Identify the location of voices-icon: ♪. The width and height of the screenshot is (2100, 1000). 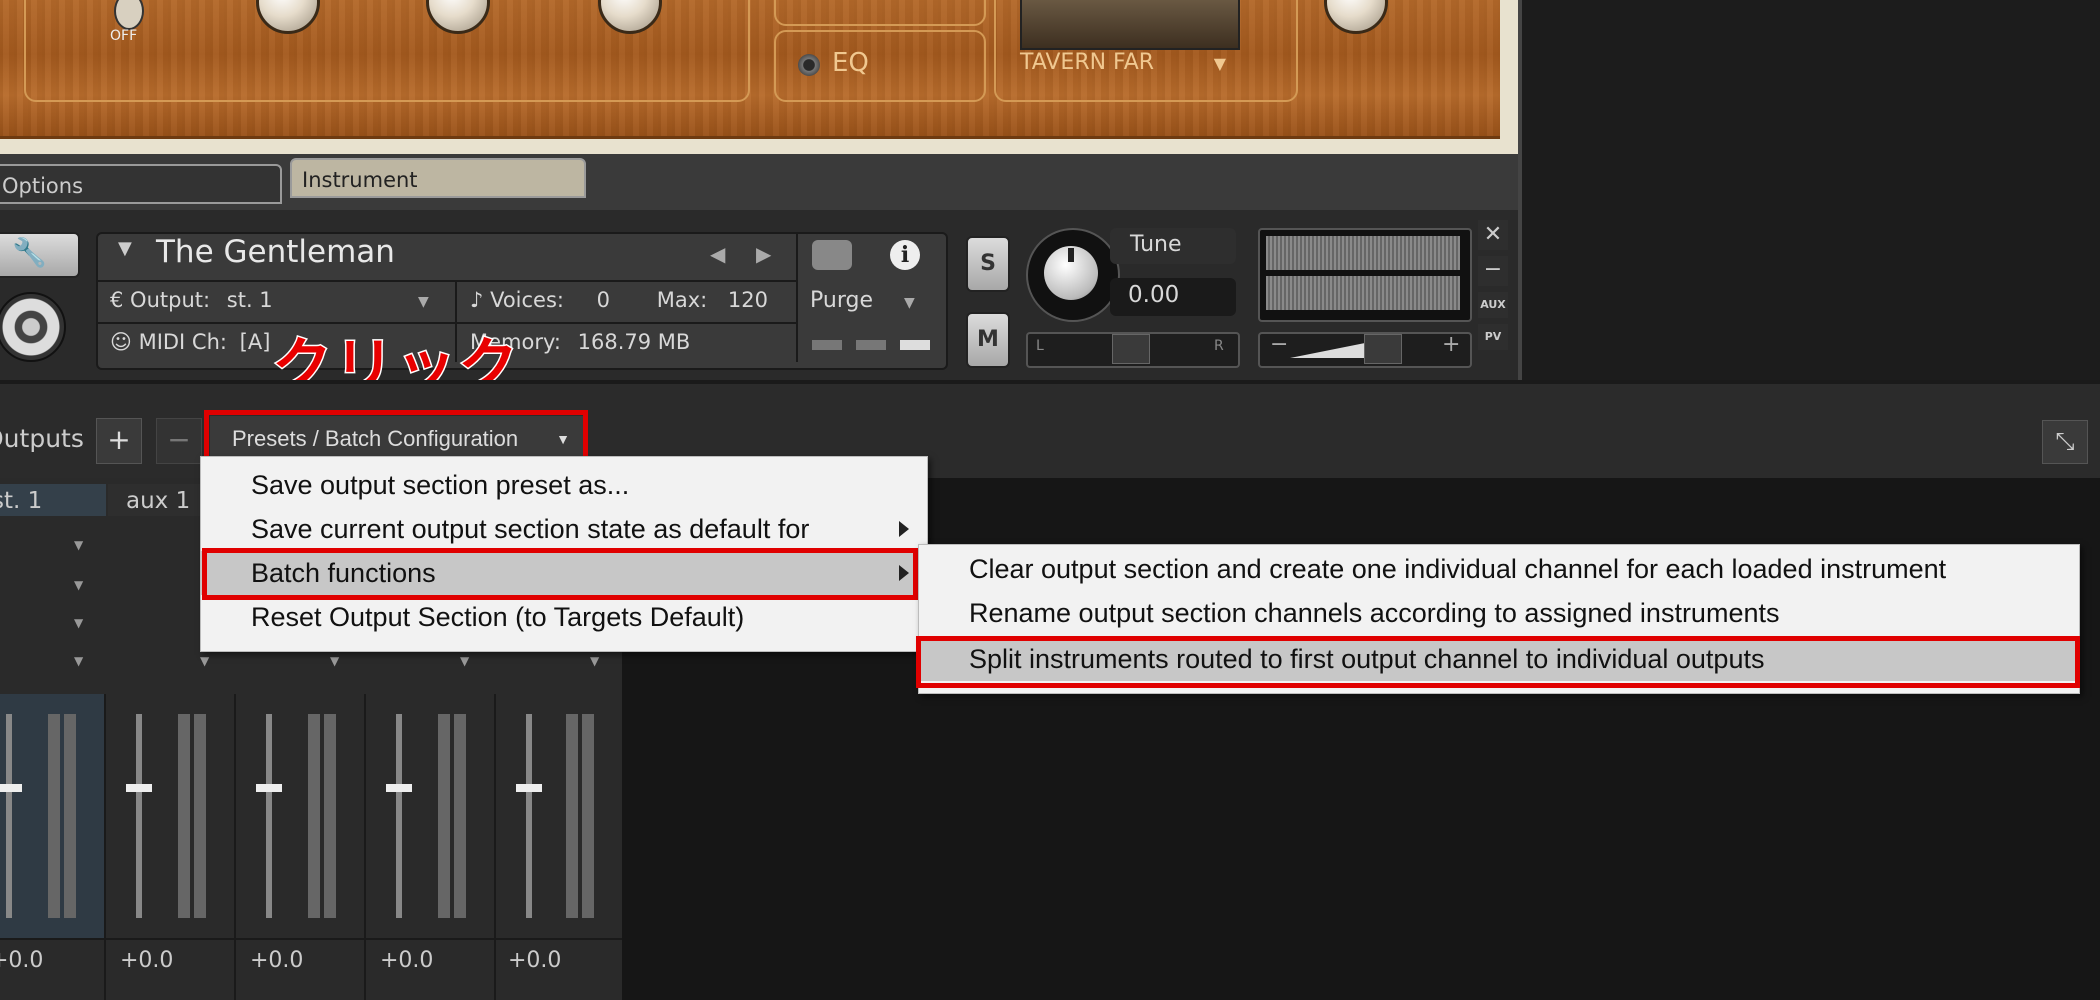
(480, 300).